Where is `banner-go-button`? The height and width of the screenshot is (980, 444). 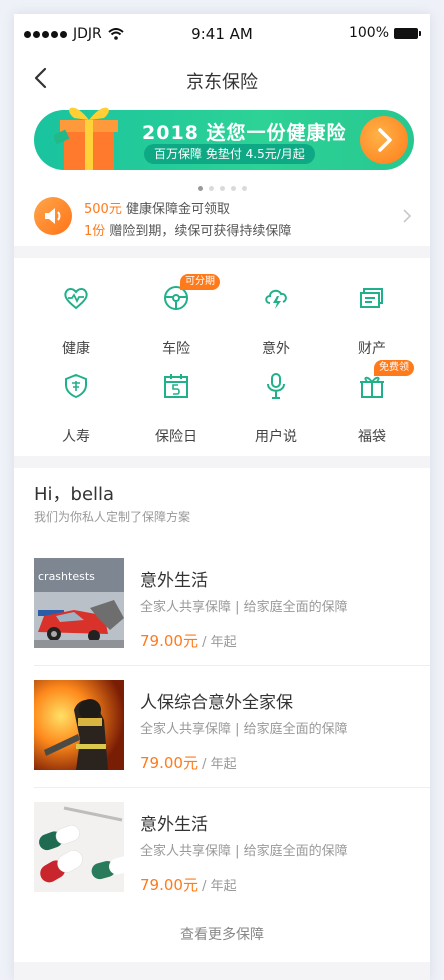 banner-go-button is located at coordinates (384, 140).